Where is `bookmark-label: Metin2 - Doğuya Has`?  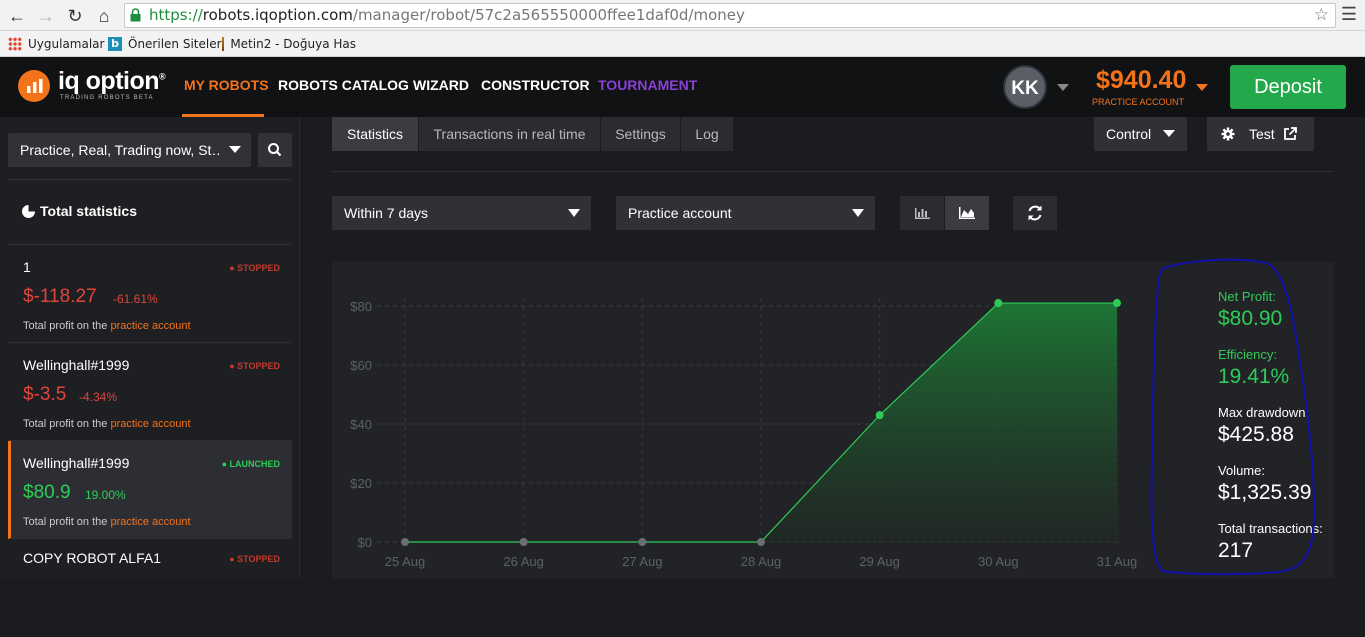 bookmark-label: Metin2 - Doğuya Has is located at coordinates (293, 44).